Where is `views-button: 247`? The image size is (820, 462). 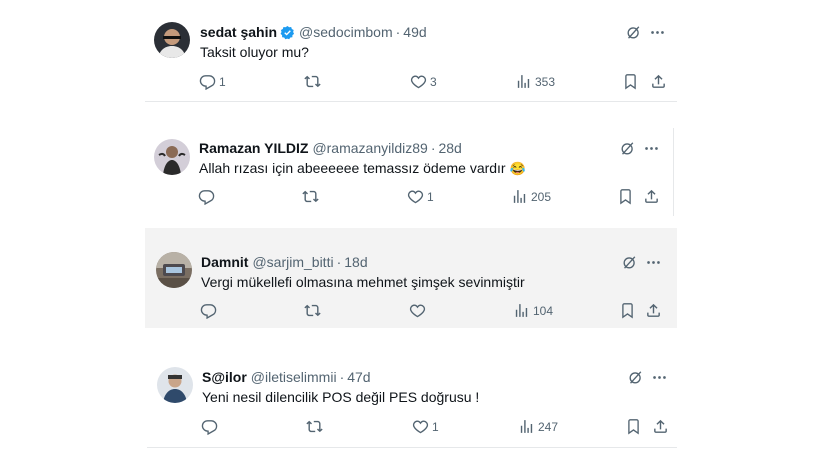
views-button: 247 is located at coordinates (538, 426).